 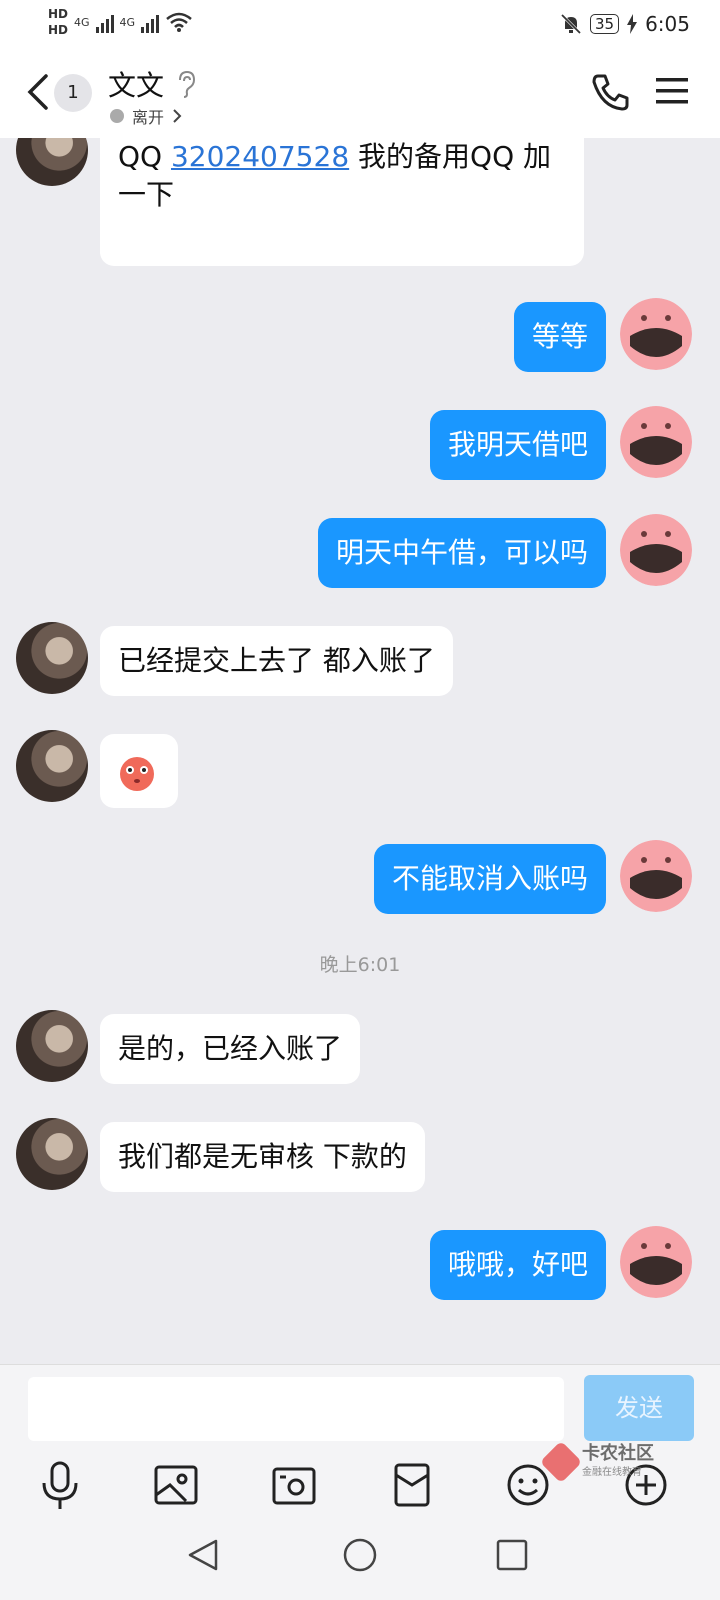 I want to click on nav-recents-icon, so click(x=512, y=1555).